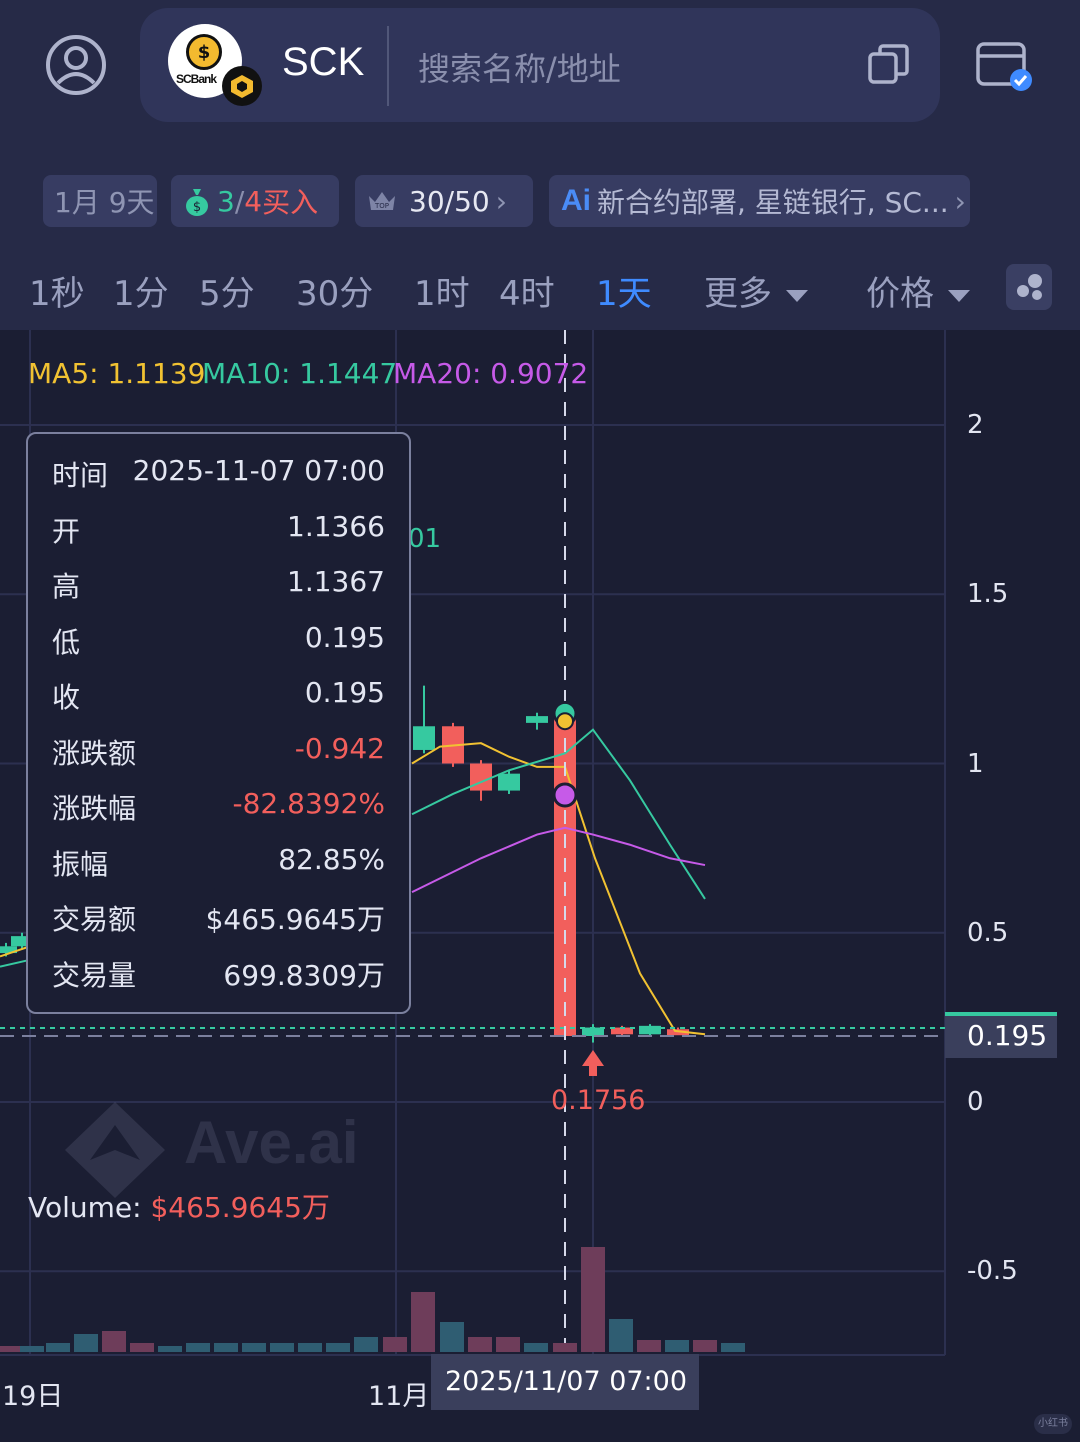 This screenshot has height=1442, width=1080. Describe the element at coordinates (240, 1207) in the screenshot. I see `volume-value: $465.9645万` at that location.